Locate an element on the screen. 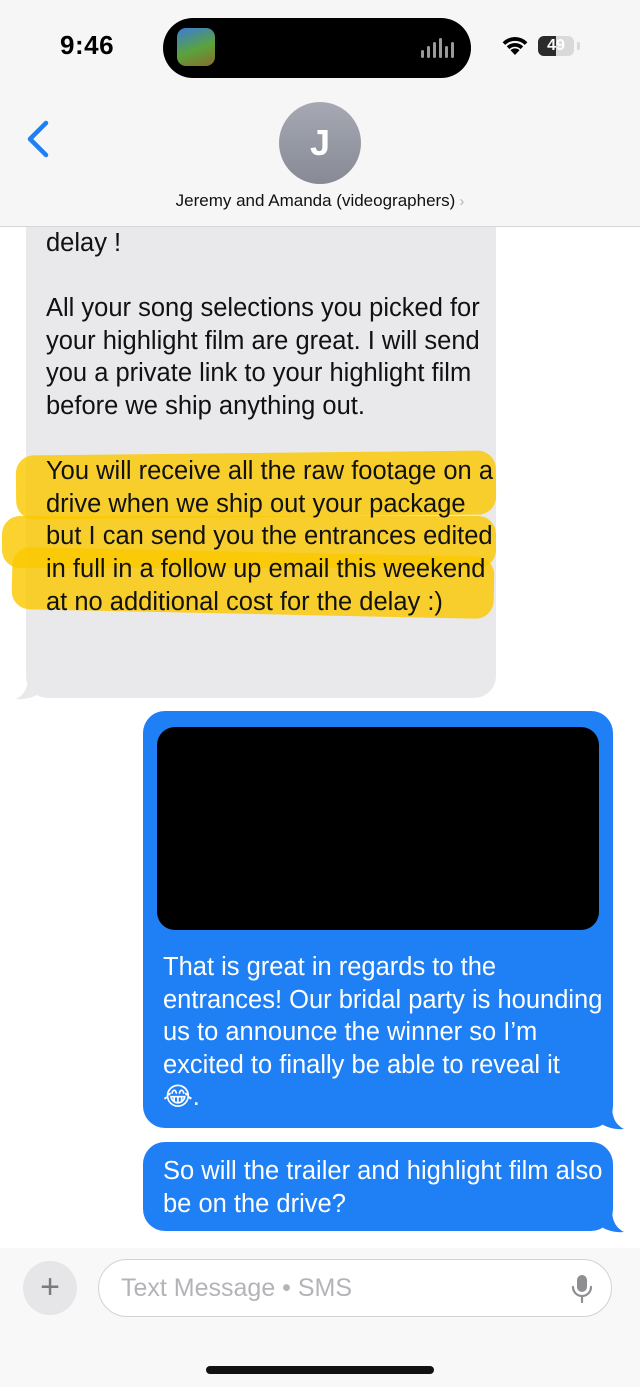 The image size is (640, 1387). status-time: 9:46 is located at coordinates (87, 45).